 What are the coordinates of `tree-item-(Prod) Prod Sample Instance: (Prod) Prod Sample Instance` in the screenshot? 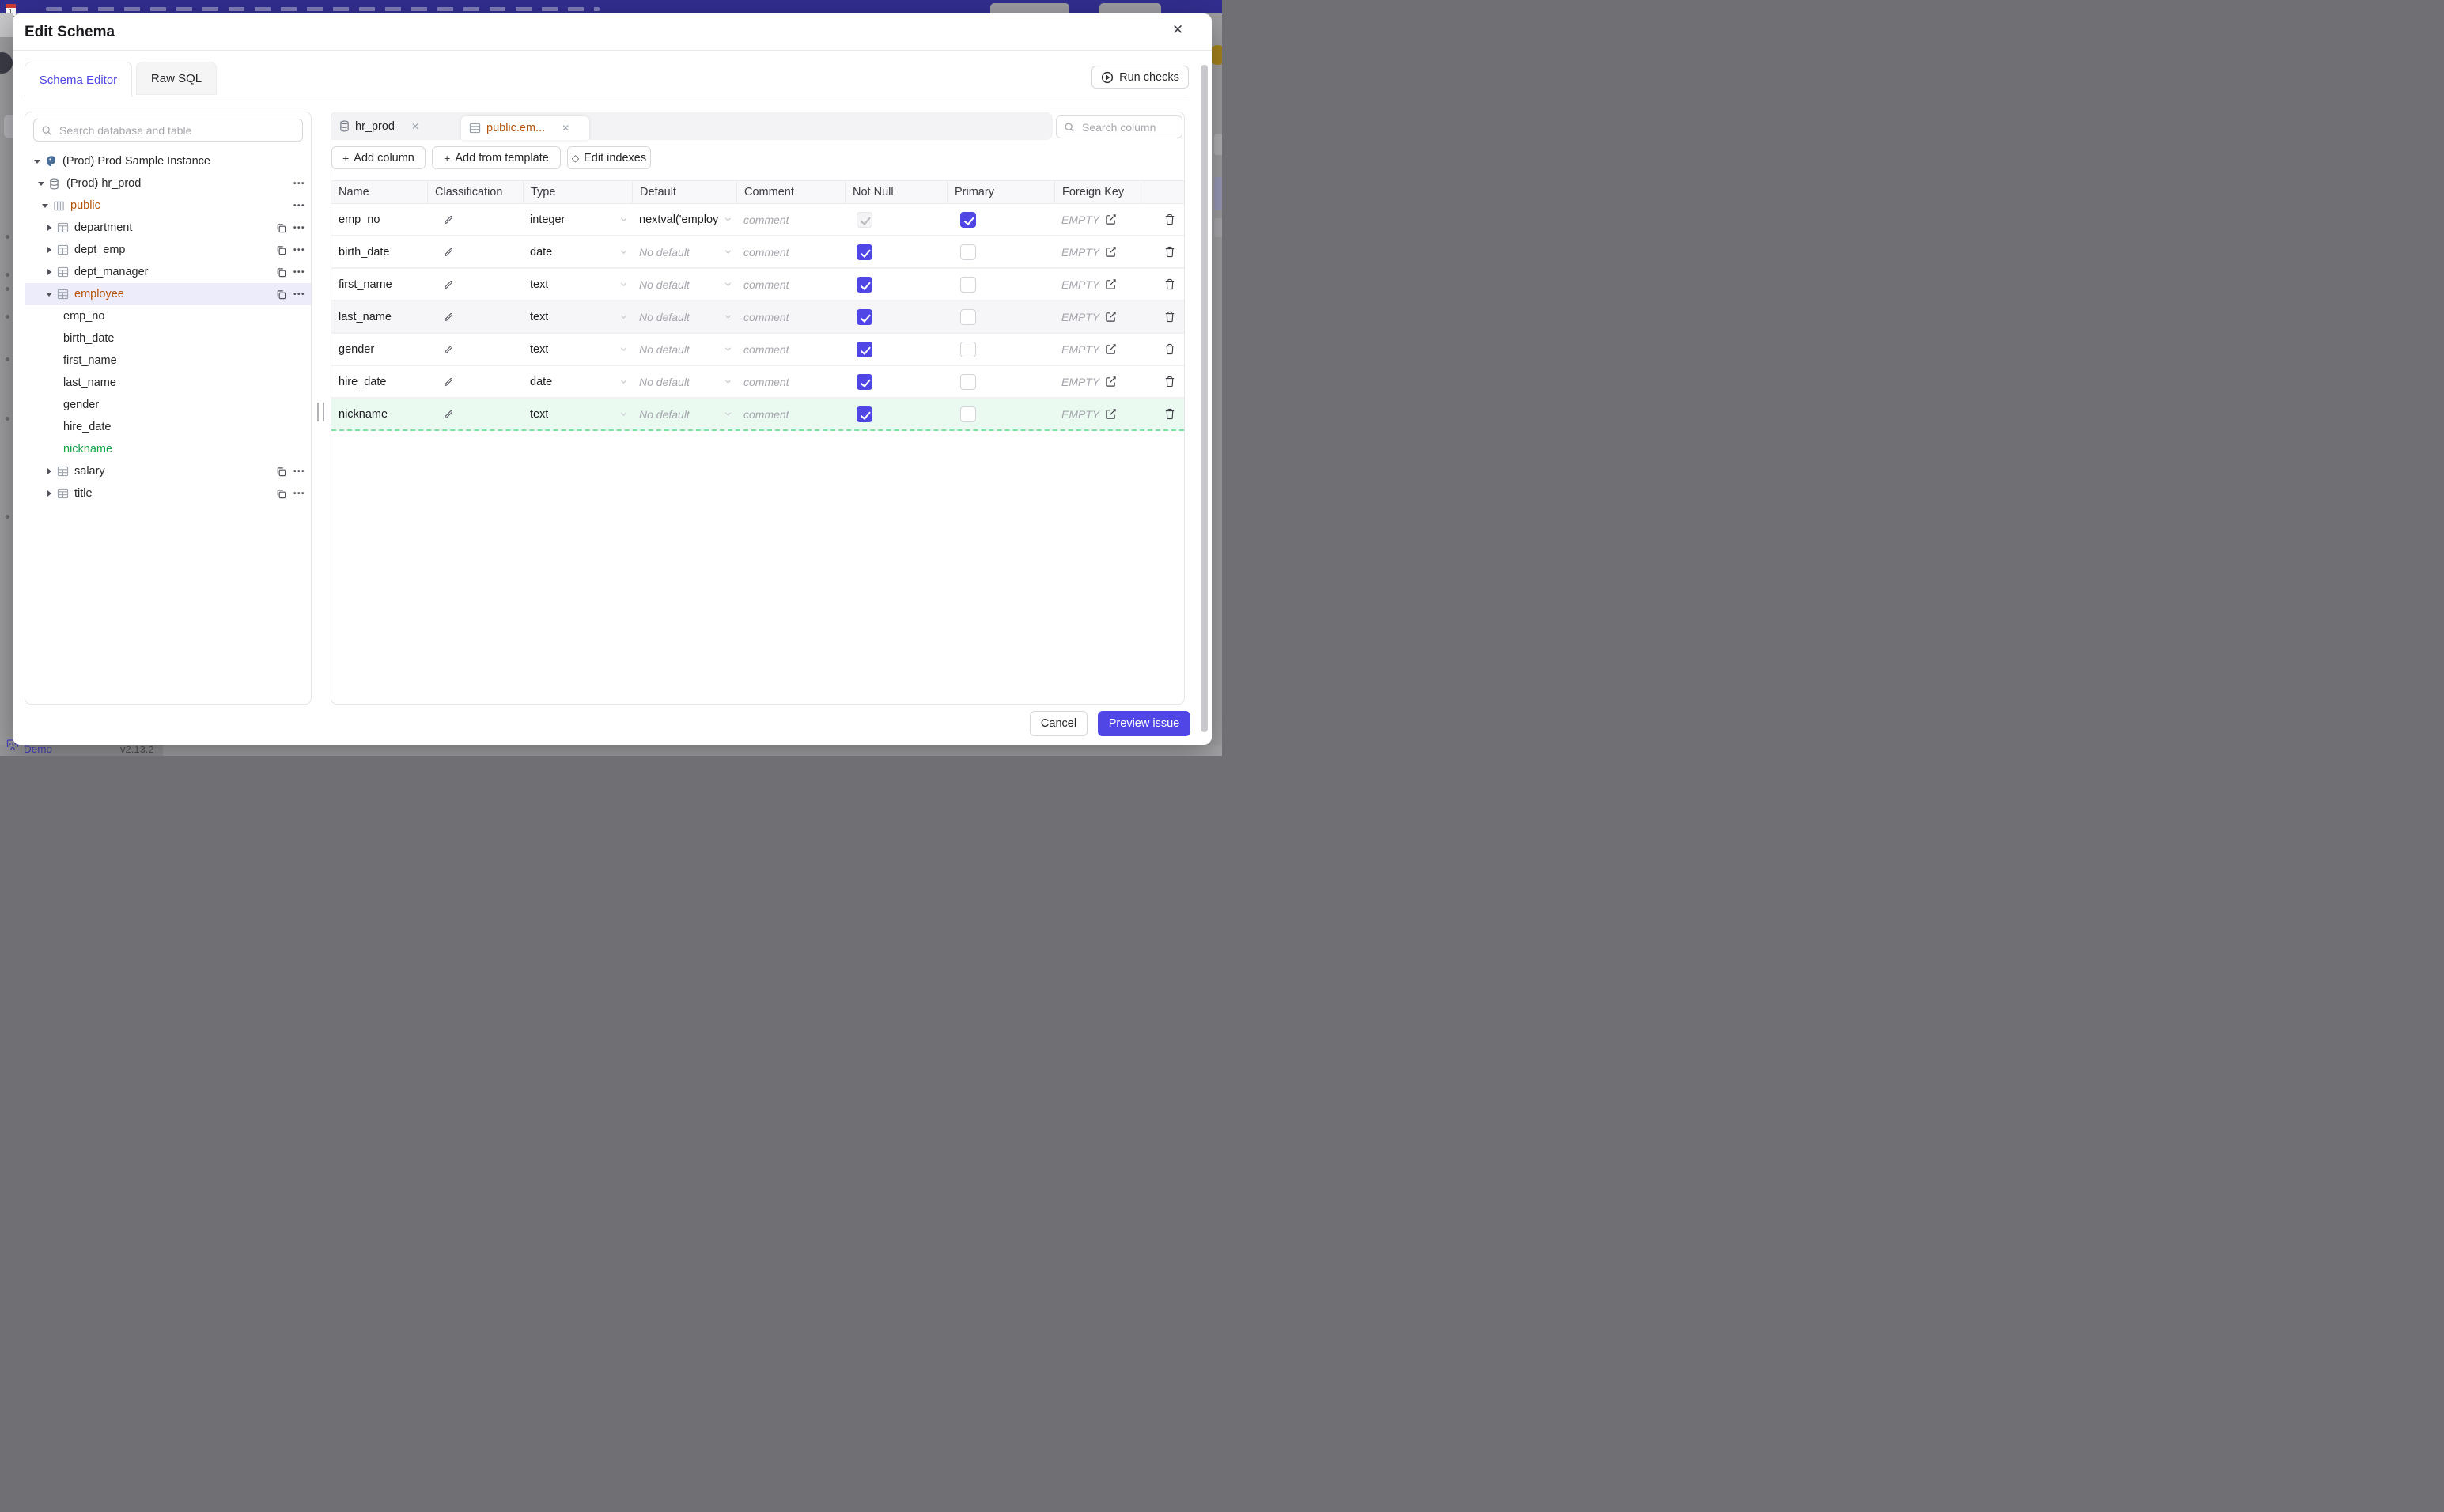 It's located at (168, 161).